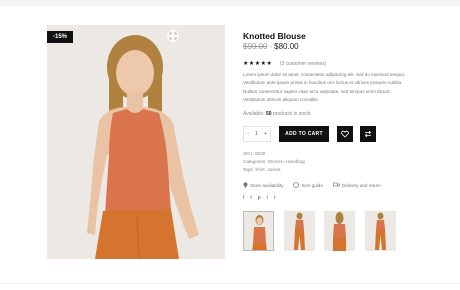  What do you see at coordinates (258, 64) in the screenshot?
I see `star-rating-icon: ★★★★★` at bounding box center [258, 64].